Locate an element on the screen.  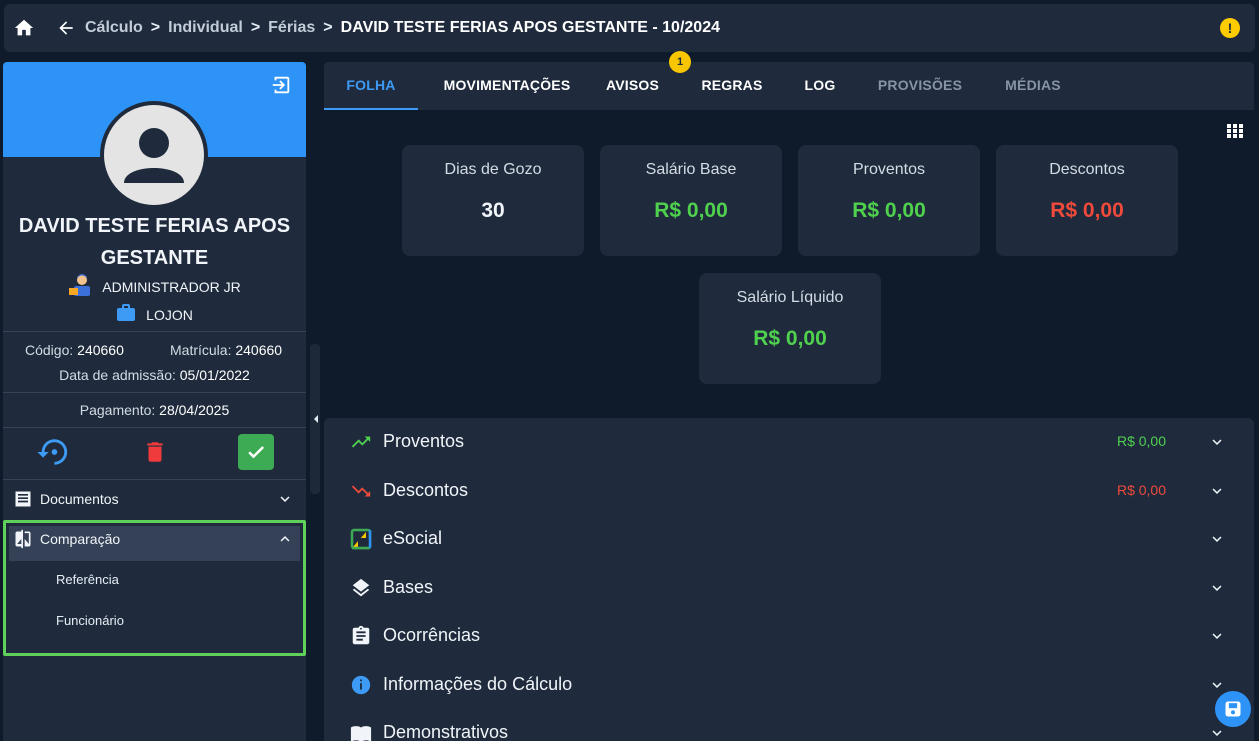
clipboard-icon is located at coordinates (361, 636).